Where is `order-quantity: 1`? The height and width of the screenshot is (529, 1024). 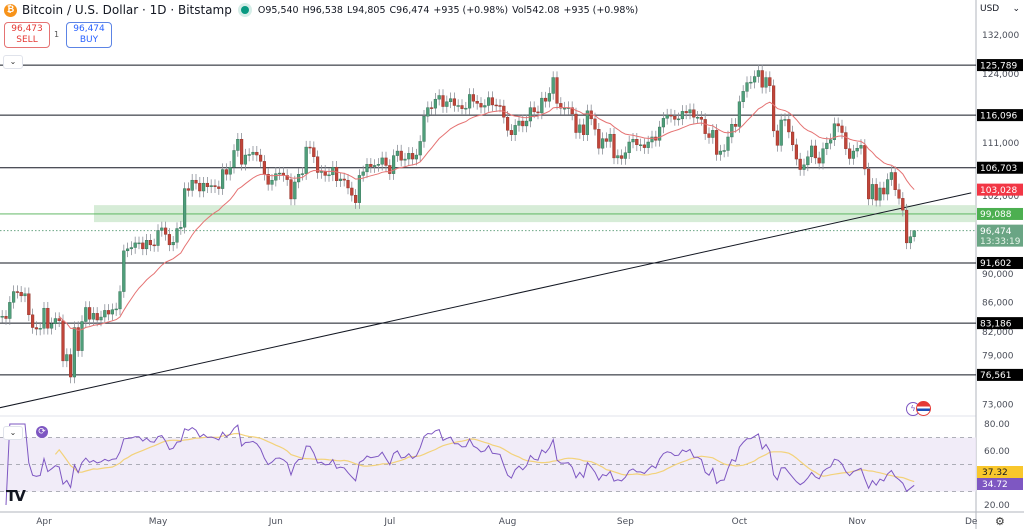 order-quantity: 1 is located at coordinates (57, 34).